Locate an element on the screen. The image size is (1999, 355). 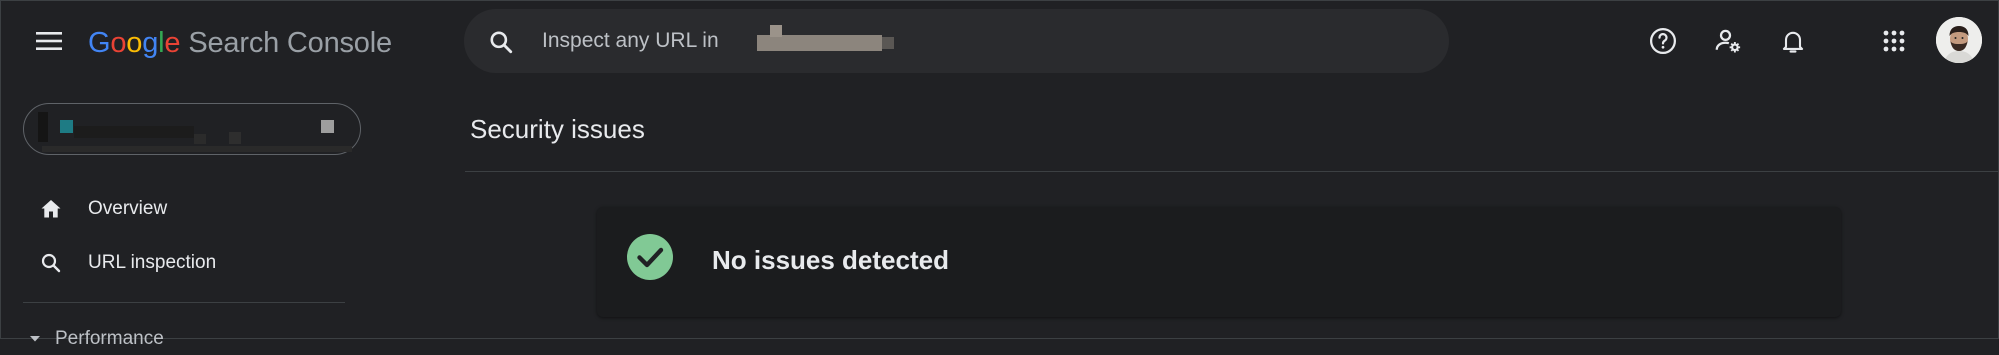
sidebar-divider is located at coordinates (184, 302).